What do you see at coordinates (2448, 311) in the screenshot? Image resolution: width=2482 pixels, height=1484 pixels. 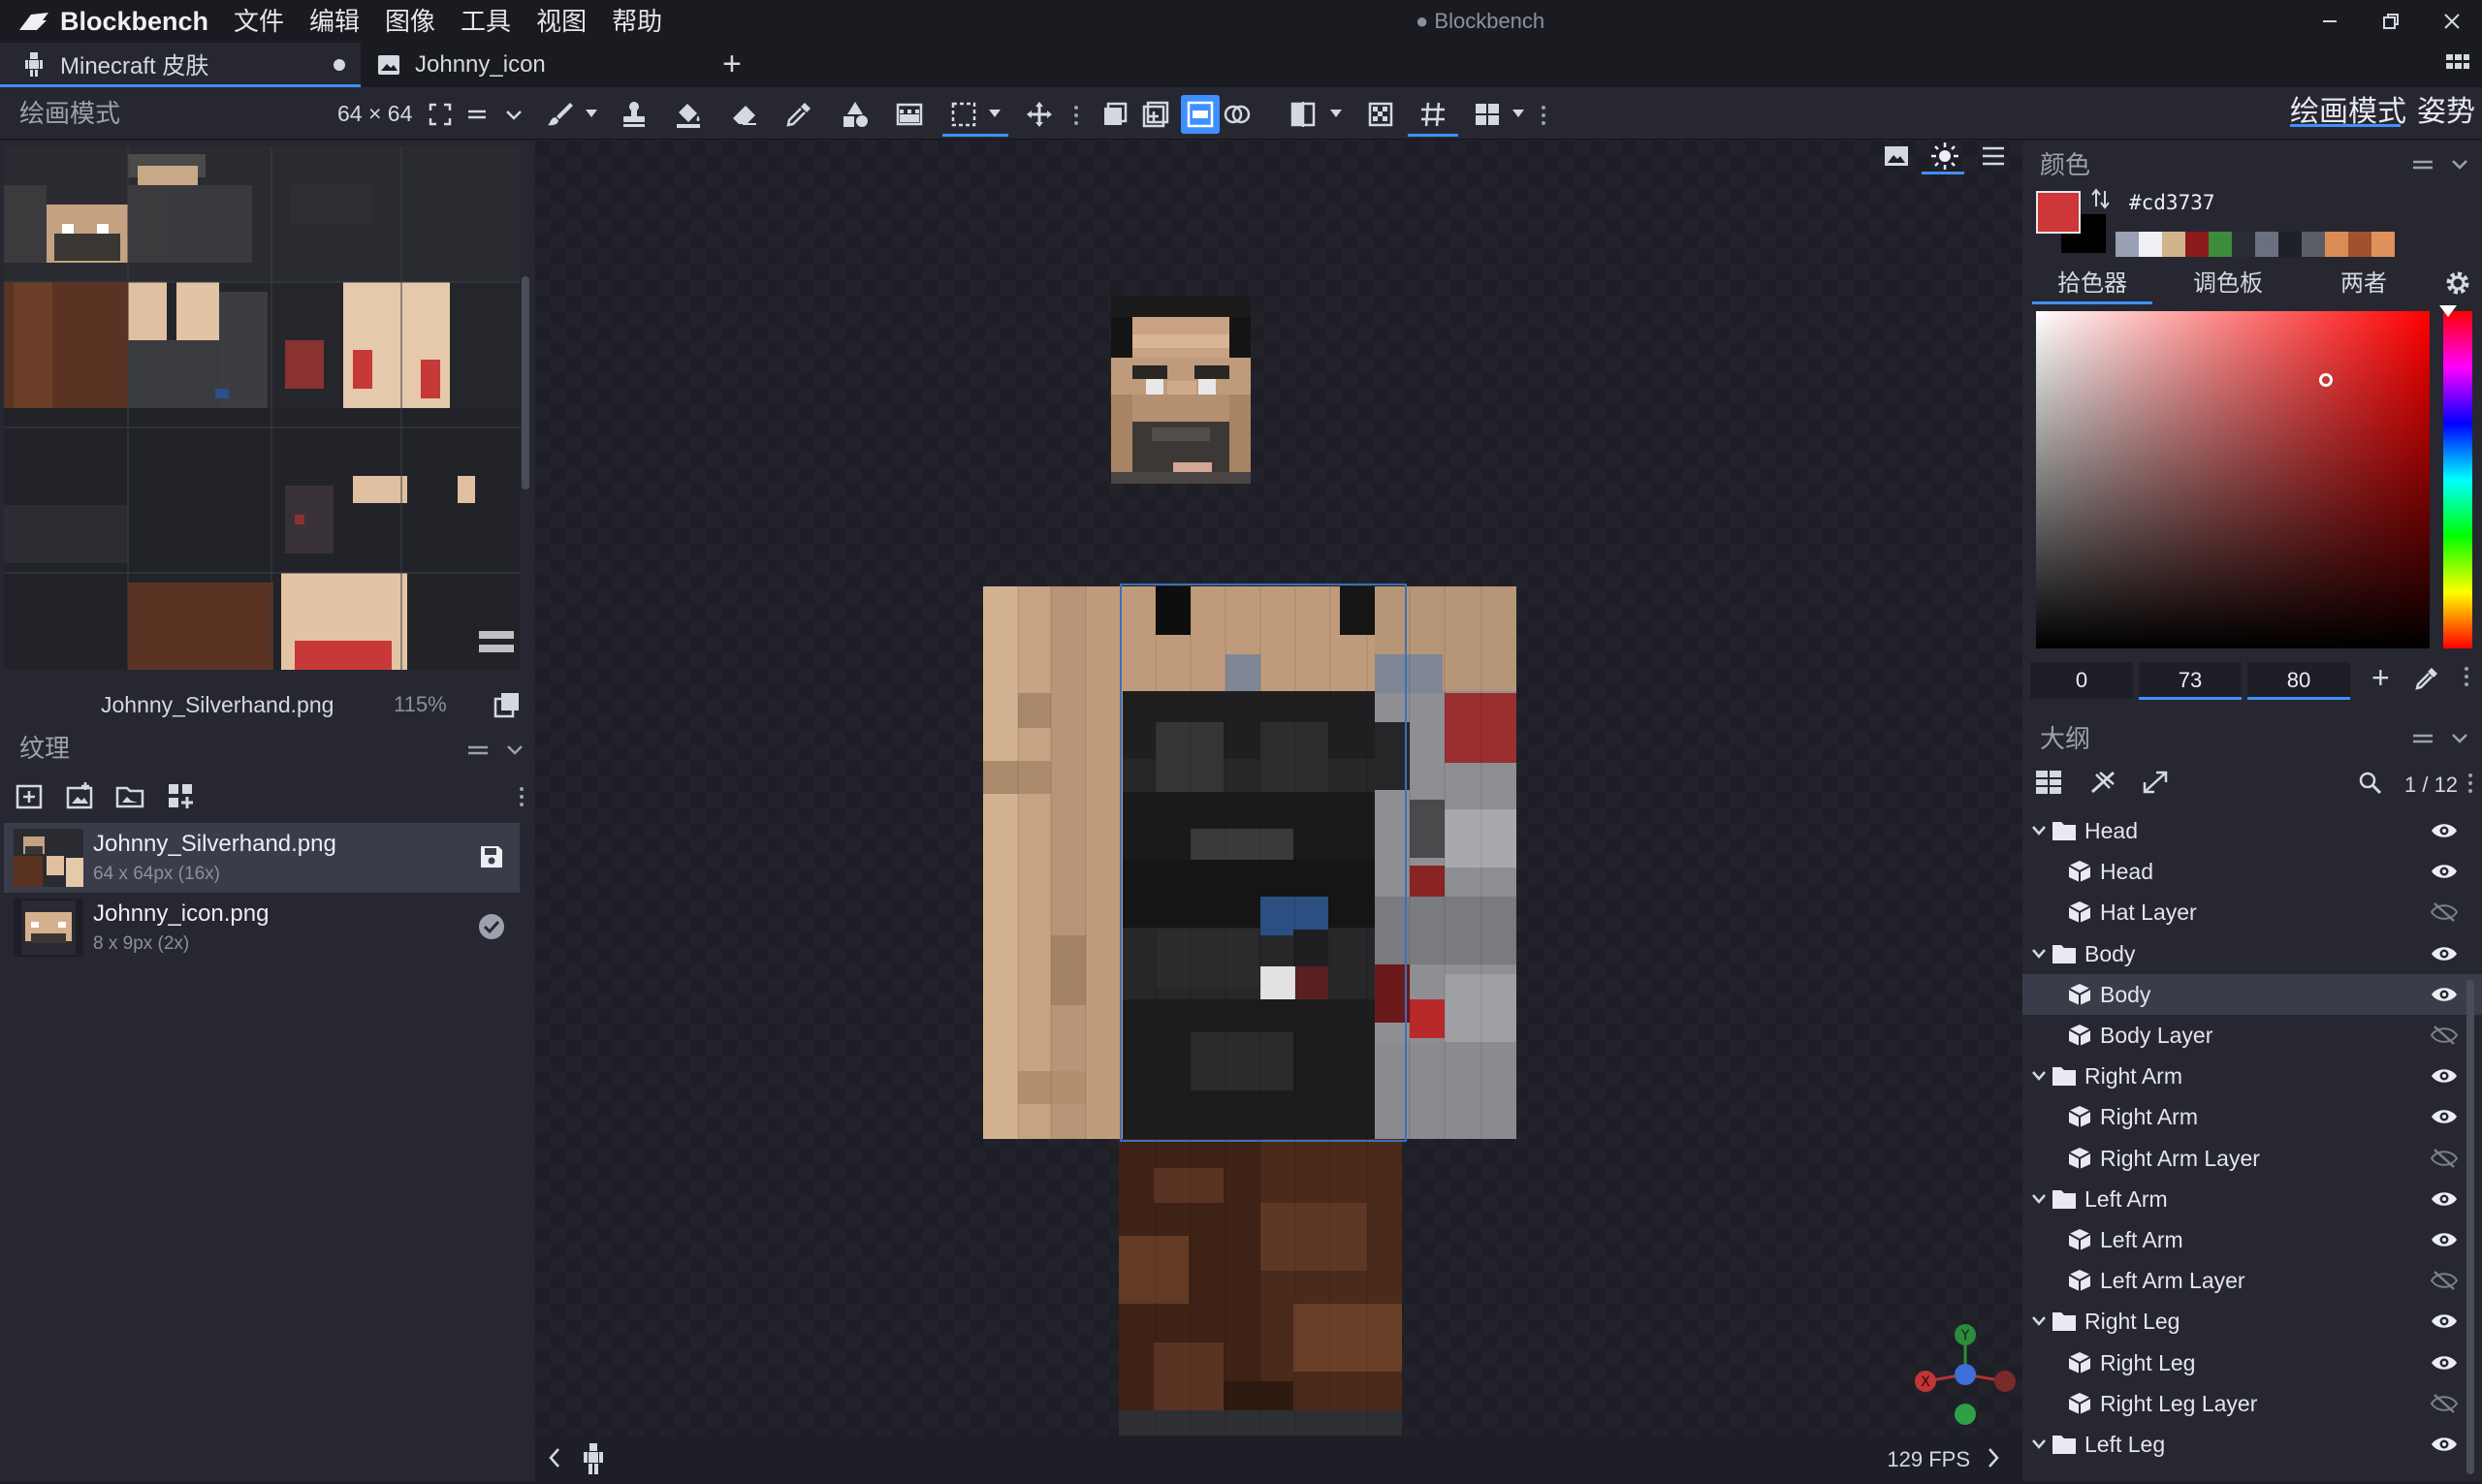 I see `hue-slider-handle` at bounding box center [2448, 311].